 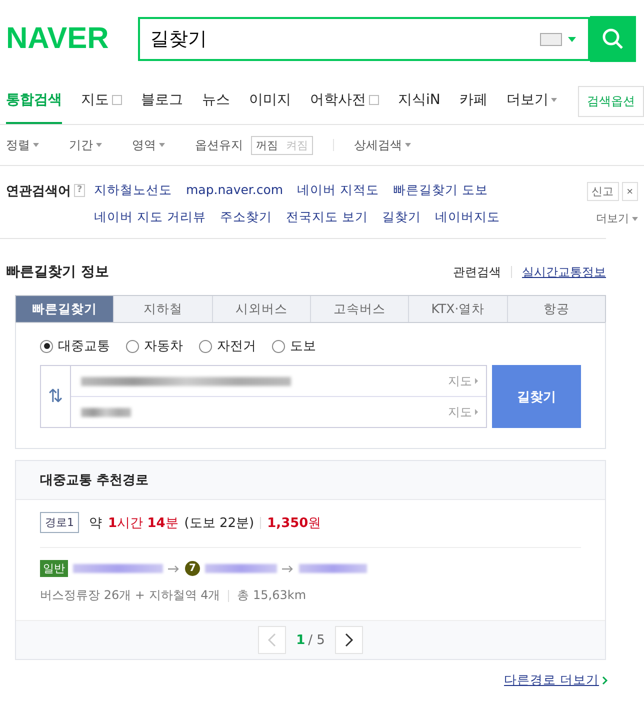 What do you see at coordinates (327, 217) in the screenshot?
I see `related-search-link: 전국지도 보기` at bounding box center [327, 217].